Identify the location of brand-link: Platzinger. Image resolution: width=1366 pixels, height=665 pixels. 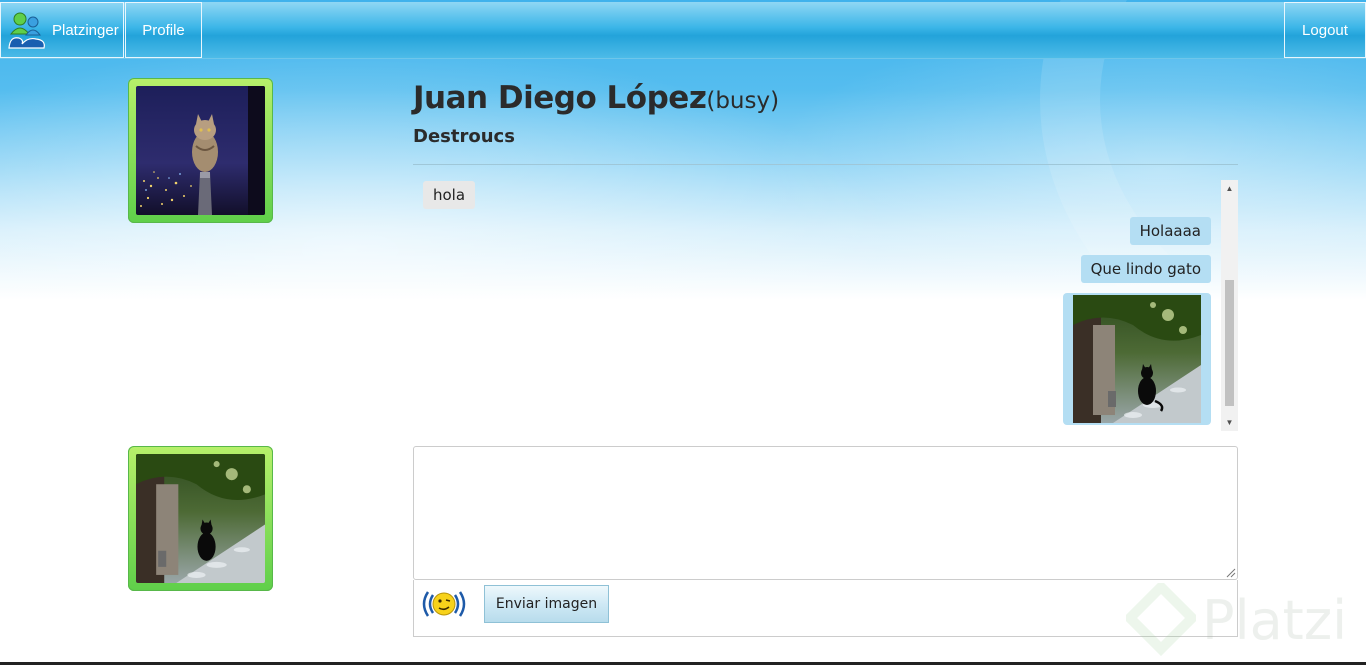
(62, 30).